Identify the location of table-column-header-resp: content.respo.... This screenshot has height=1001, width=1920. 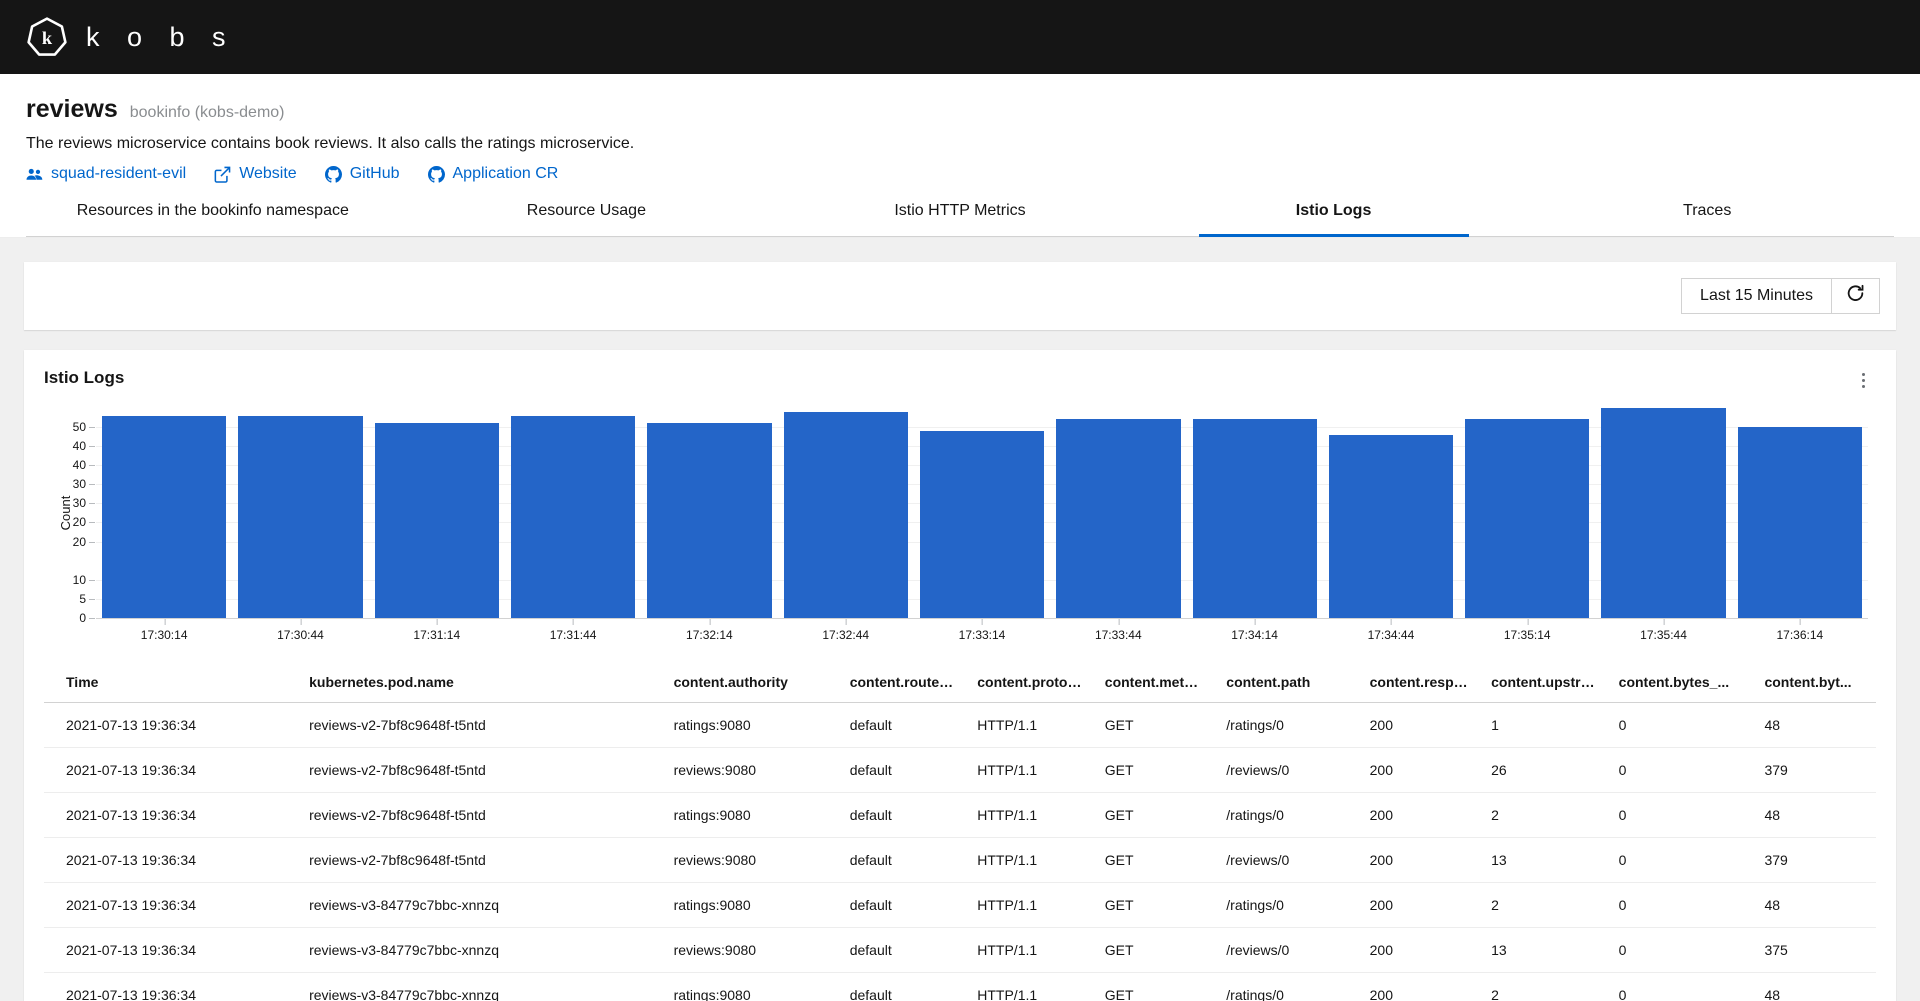
(1420, 682).